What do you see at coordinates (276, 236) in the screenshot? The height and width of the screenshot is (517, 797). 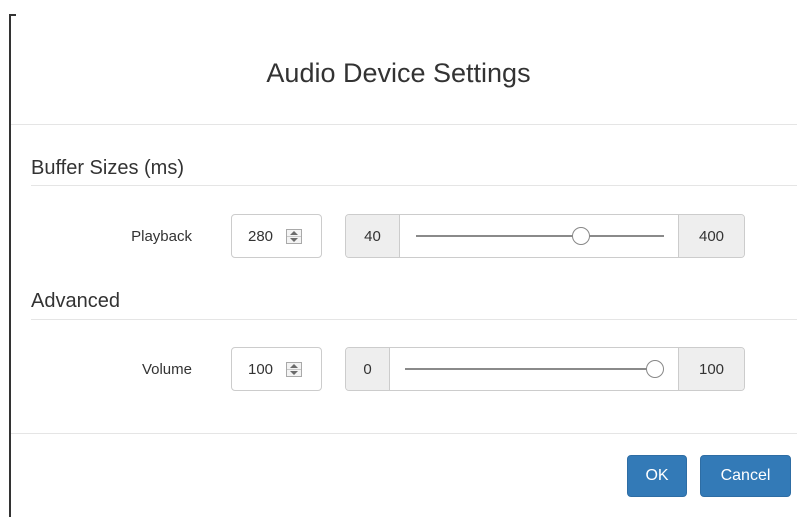 I see `playback-spinbox: 280` at bounding box center [276, 236].